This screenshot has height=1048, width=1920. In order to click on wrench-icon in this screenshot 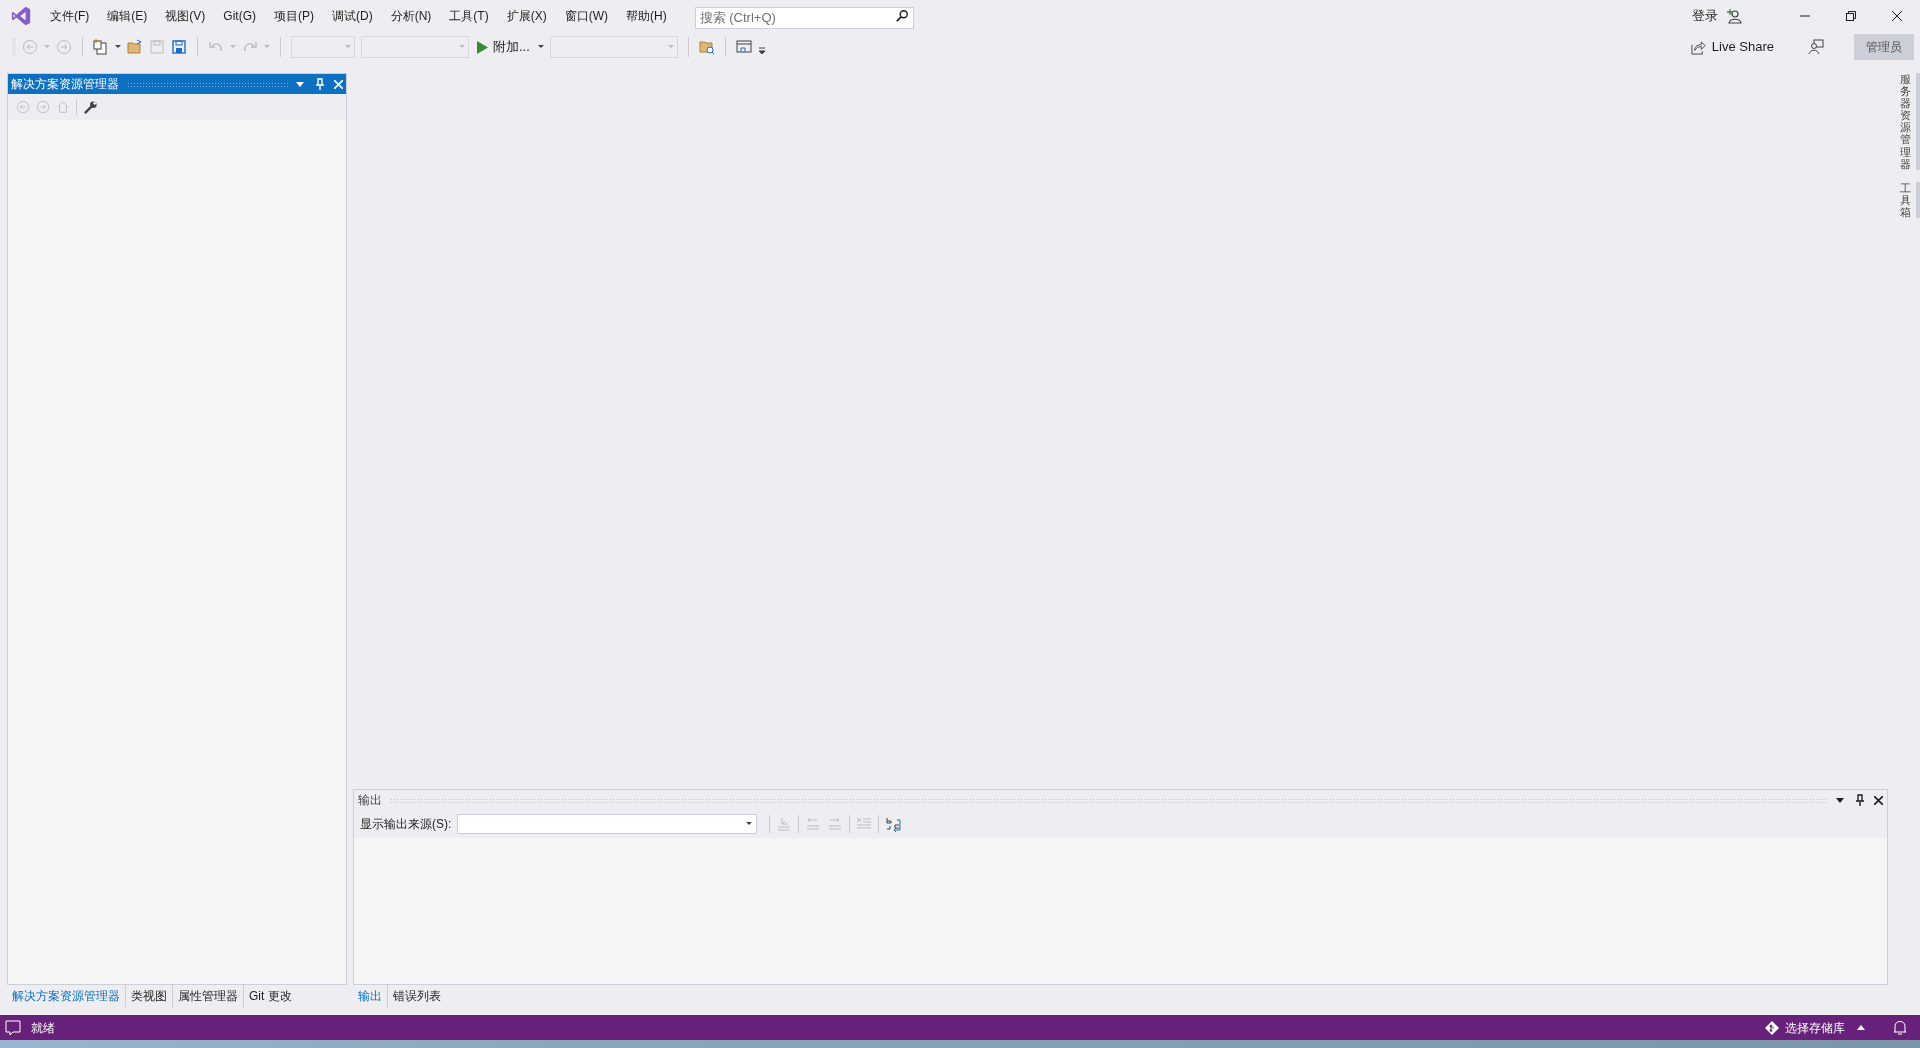, I will do `click(90, 107)`.